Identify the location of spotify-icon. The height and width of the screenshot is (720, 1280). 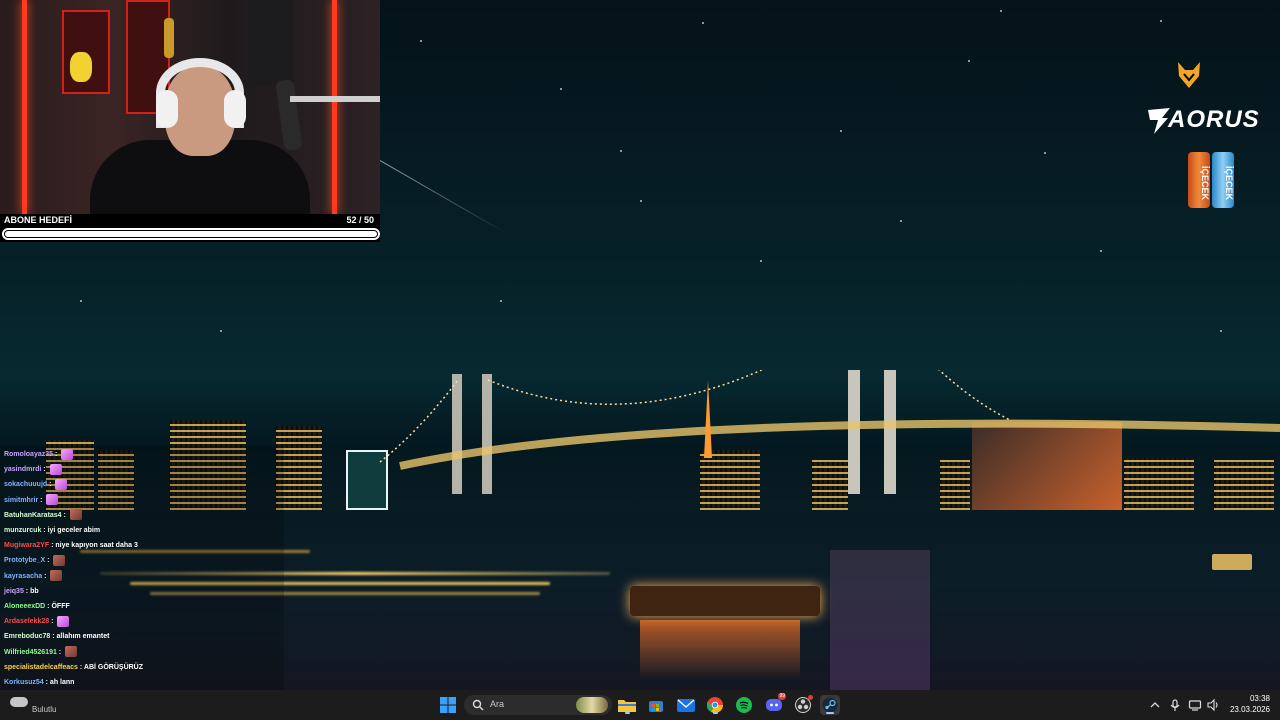
(744, 705).